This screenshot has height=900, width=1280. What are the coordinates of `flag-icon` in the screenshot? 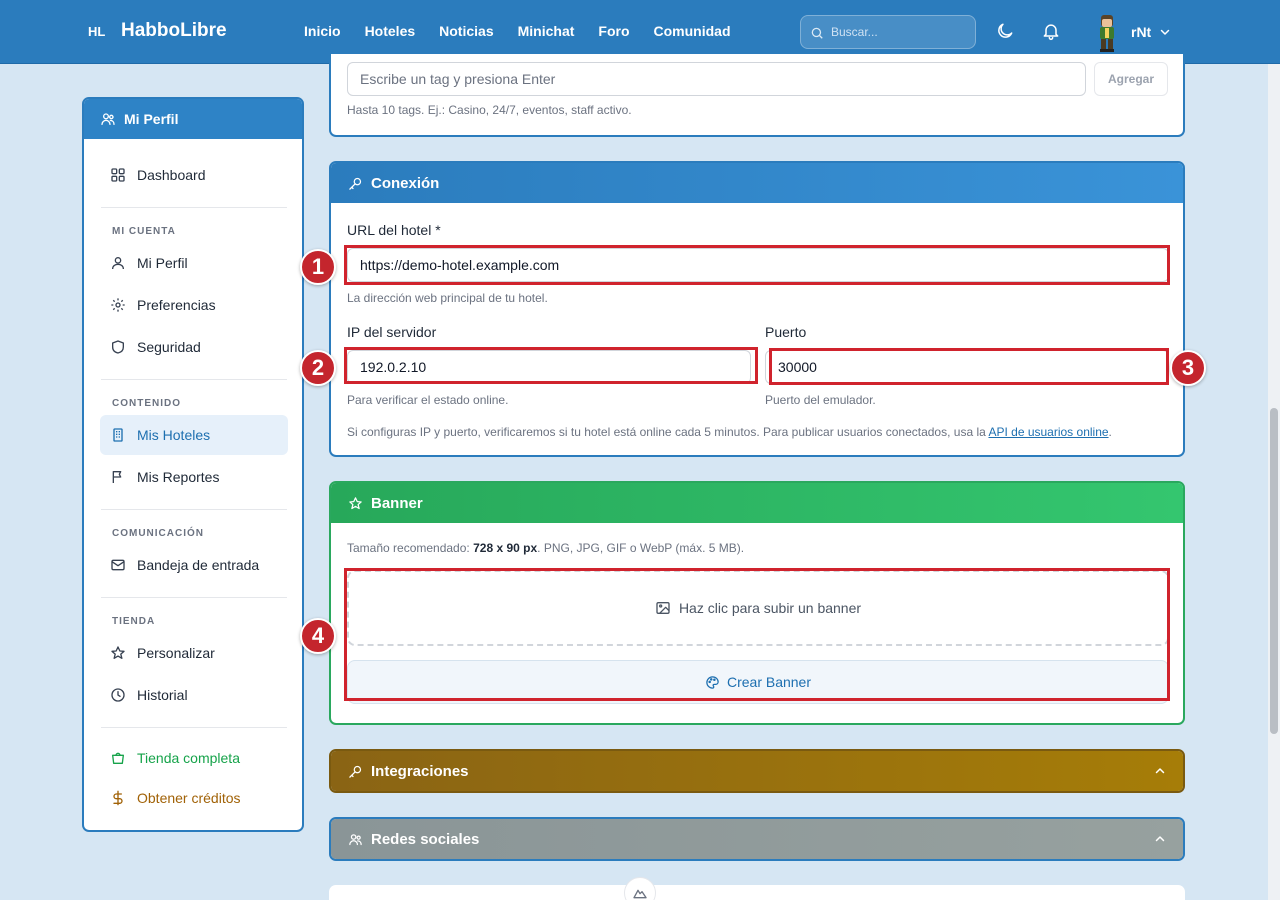 It's located at (118, 477).